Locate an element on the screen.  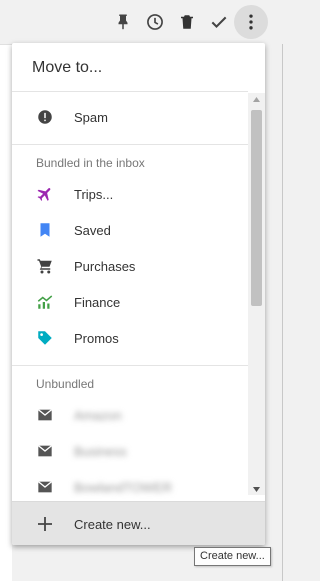
menu-item-purchases: Purchases is located at coordinates (130, 266).